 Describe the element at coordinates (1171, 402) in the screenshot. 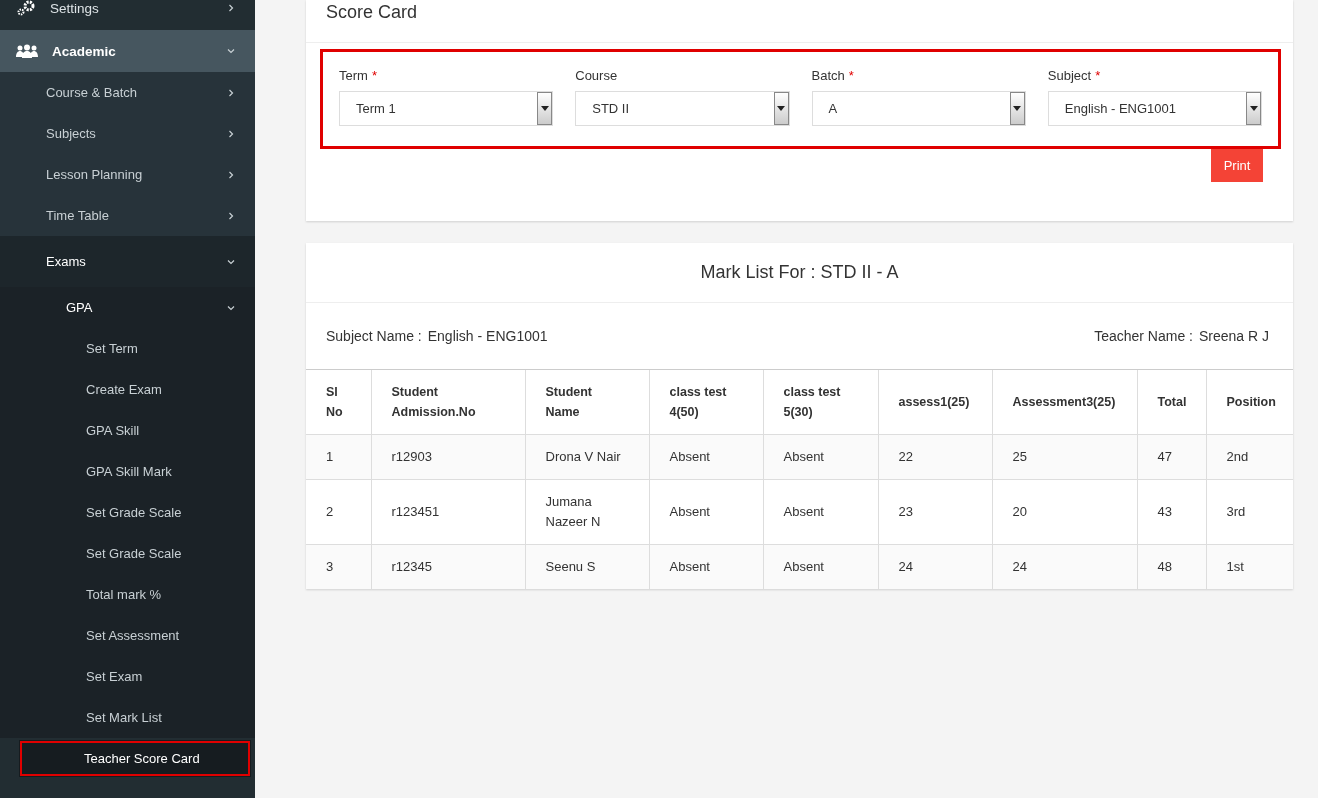

I see `column-header: Total` at that location.